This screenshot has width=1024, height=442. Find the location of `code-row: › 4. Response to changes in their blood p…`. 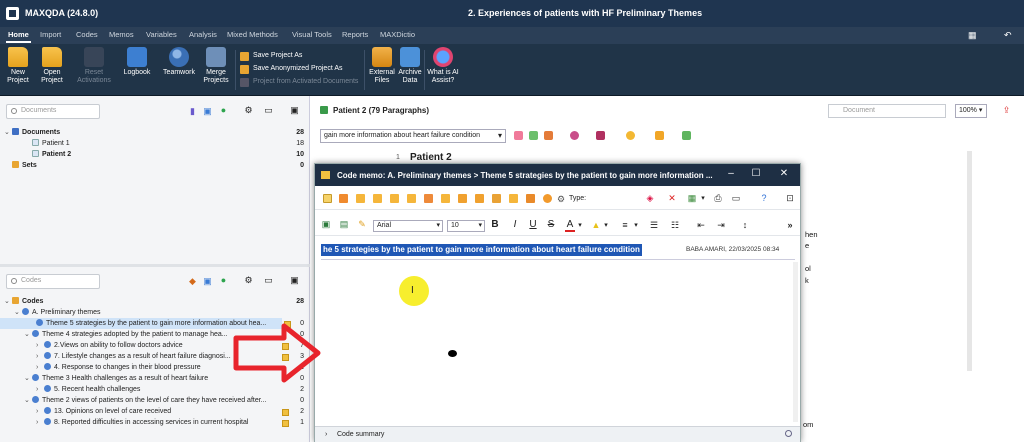

code-row: › 4. Response to changes in their blood p… is located at coordinates (118, 368).